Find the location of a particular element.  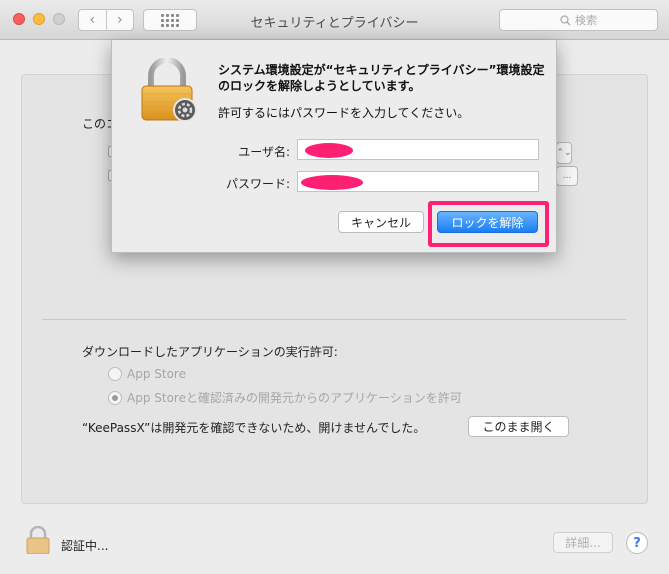

auth-message: 許可するにはパスワードを入力してください。 is located at coordinates (344, 113).